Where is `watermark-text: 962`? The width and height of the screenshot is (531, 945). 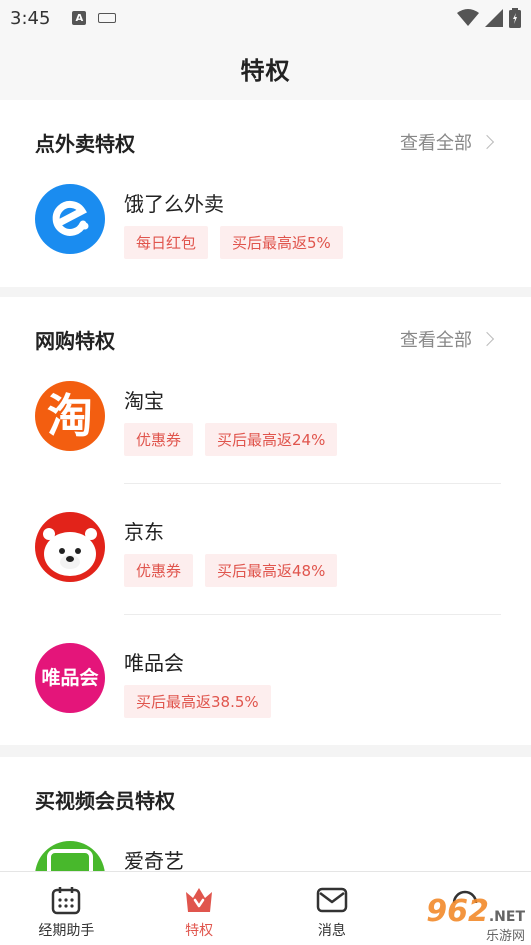 watermark-text: 962 is located at coordinates (457, 911).